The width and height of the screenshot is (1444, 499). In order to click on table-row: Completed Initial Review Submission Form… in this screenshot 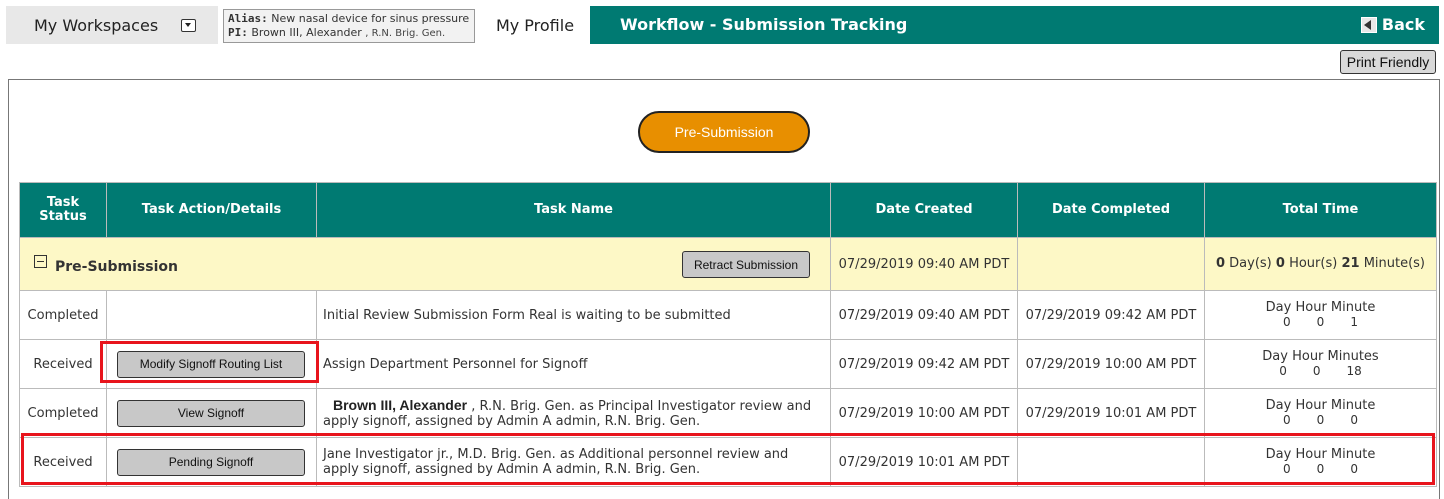, I will do `click(728, 315)`.